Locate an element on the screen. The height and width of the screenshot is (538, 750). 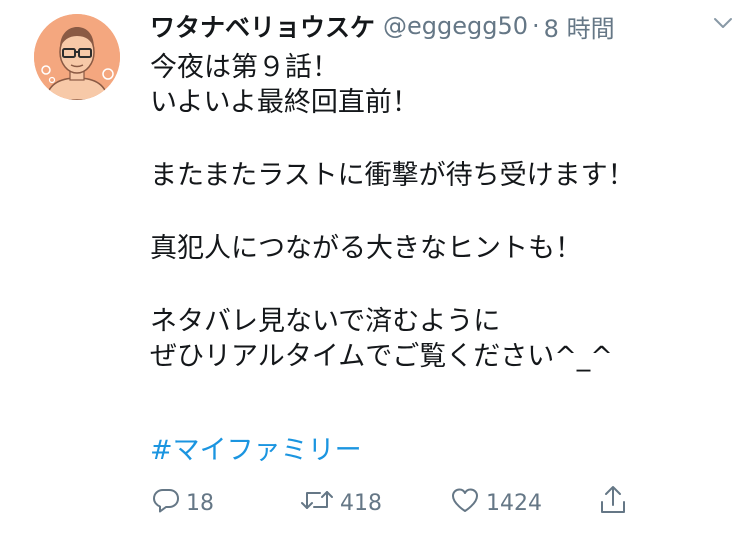
author-name: ワタナベリョウスケ is located at coordinates (262, 26).